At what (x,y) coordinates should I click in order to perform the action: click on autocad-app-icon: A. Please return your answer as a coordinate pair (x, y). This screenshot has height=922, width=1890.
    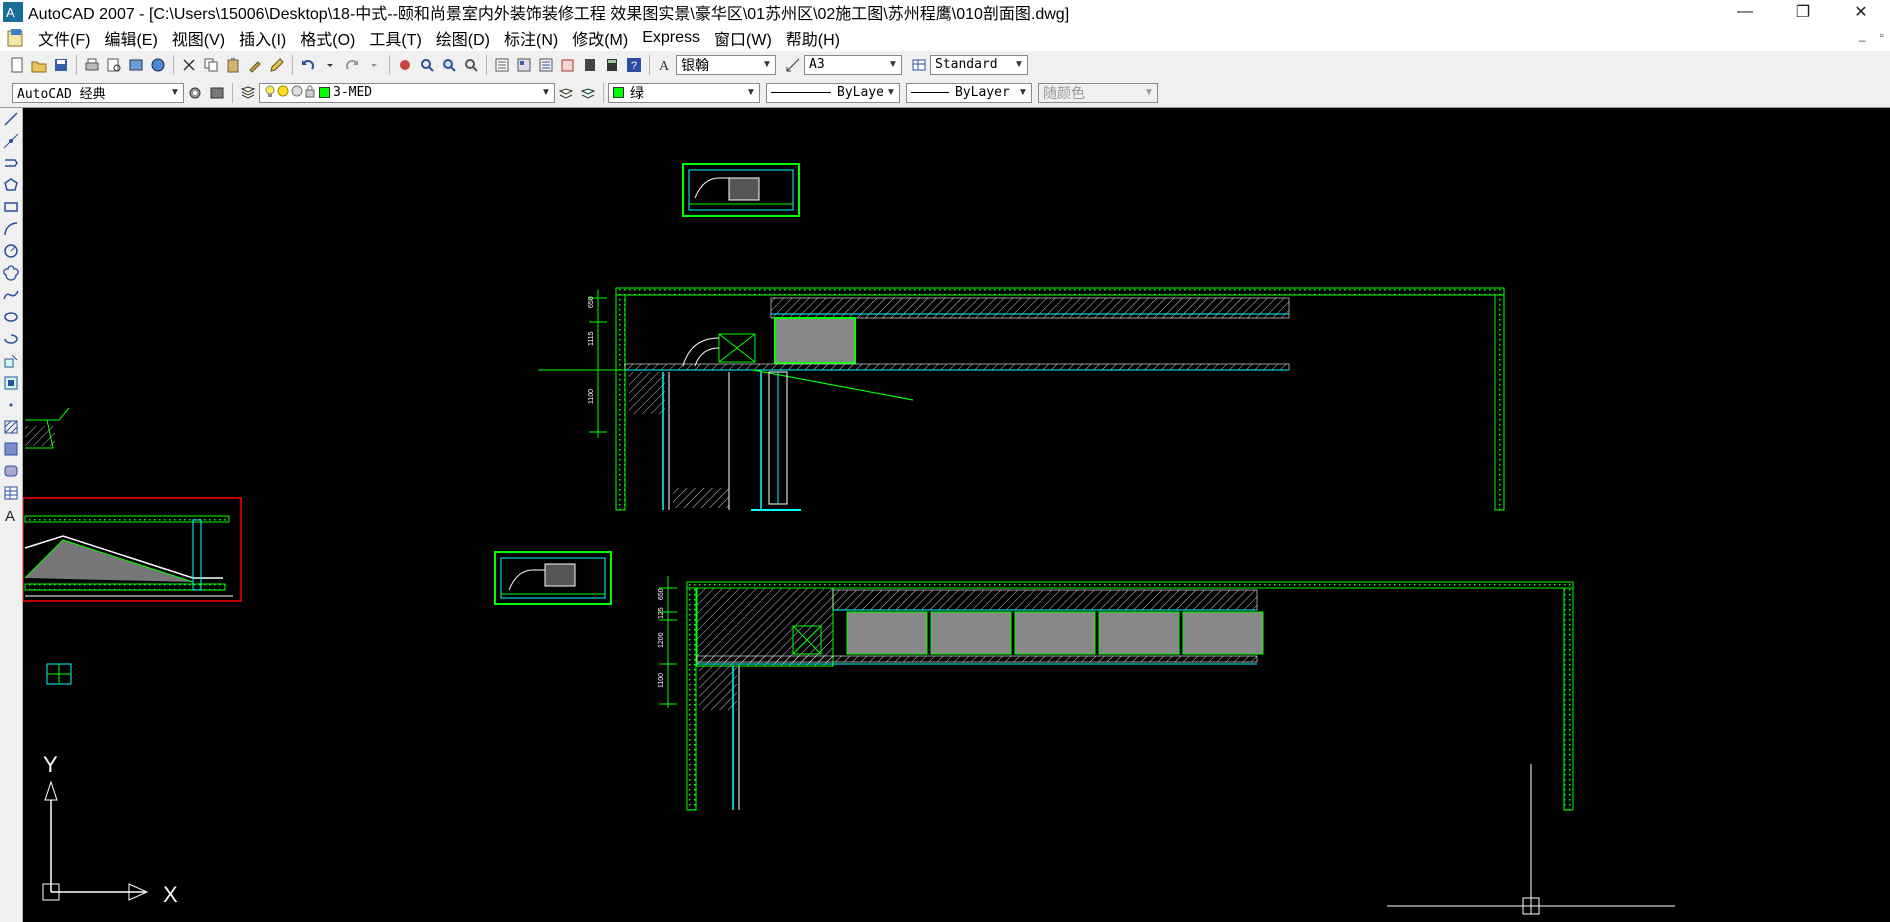
    Looking at the image, I should click on (13, 12).